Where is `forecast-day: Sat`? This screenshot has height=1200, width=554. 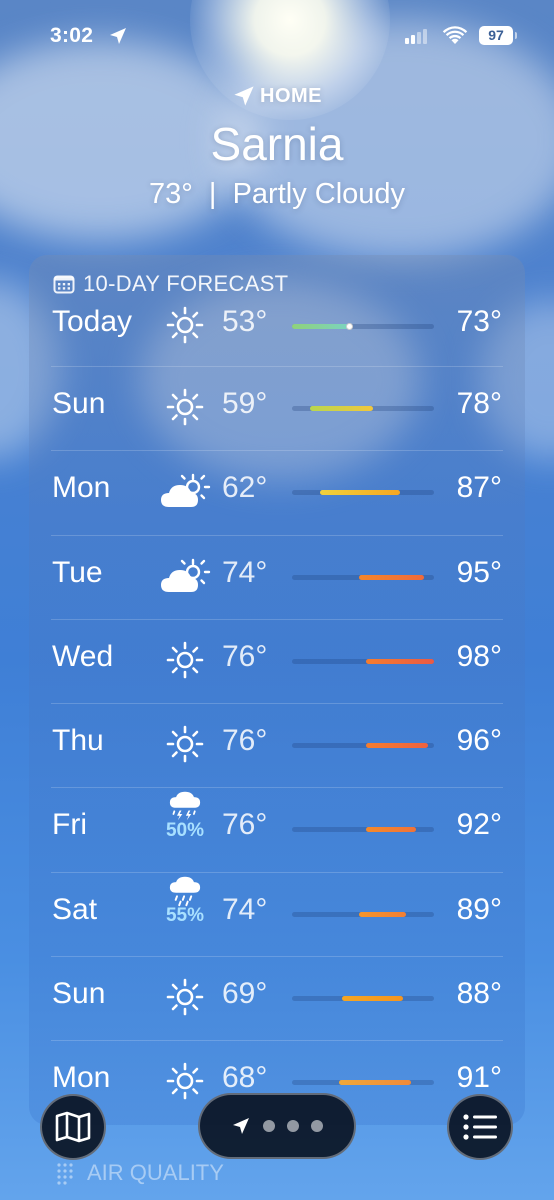
forecast-day: Sat is located at coordinates (75, 909).